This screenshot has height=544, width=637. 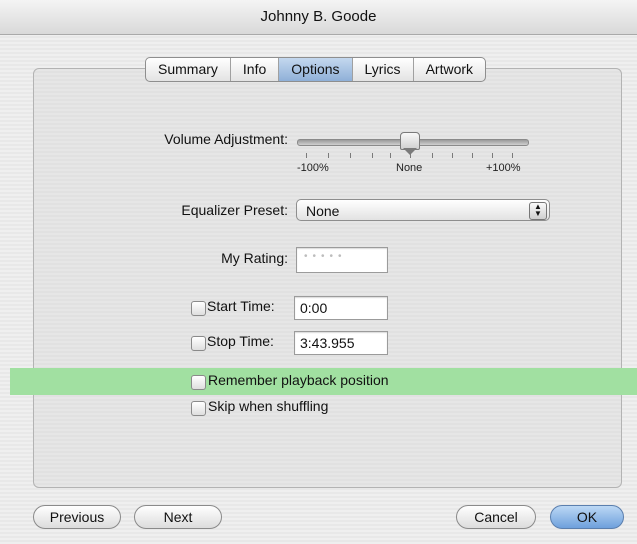 I want to click on start-time-field: 0:00, so click(x=341, y=308).